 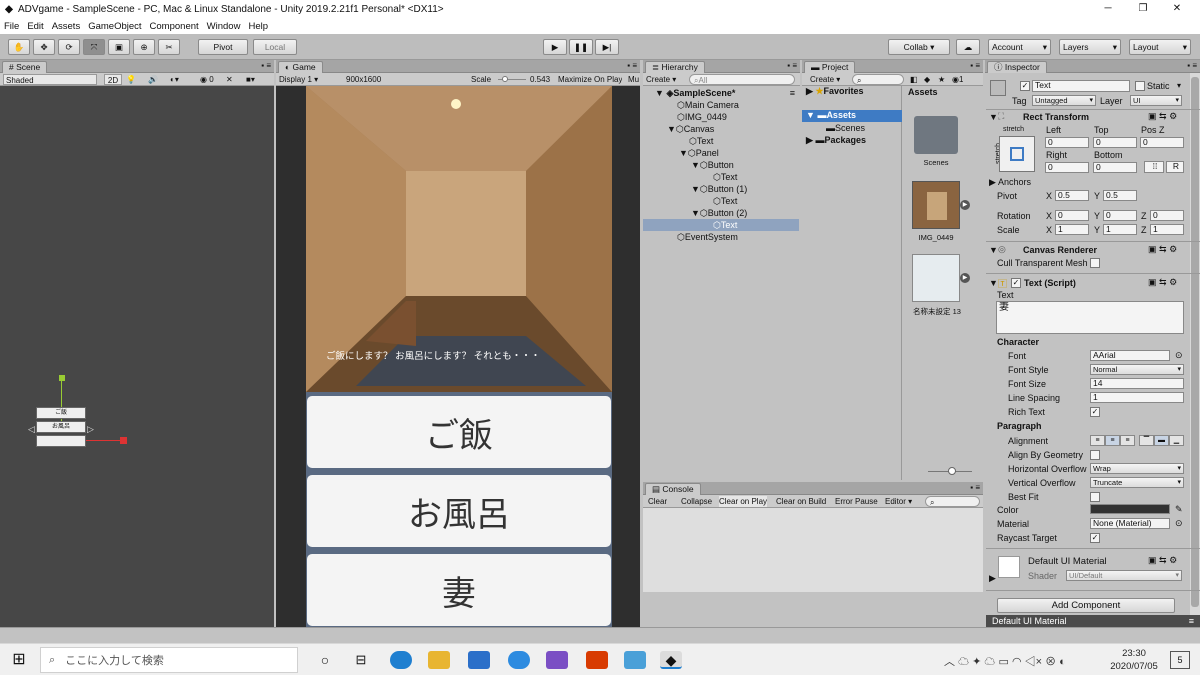 I want to click on effects-icon: ◐▾, so click(x=174, y=79).